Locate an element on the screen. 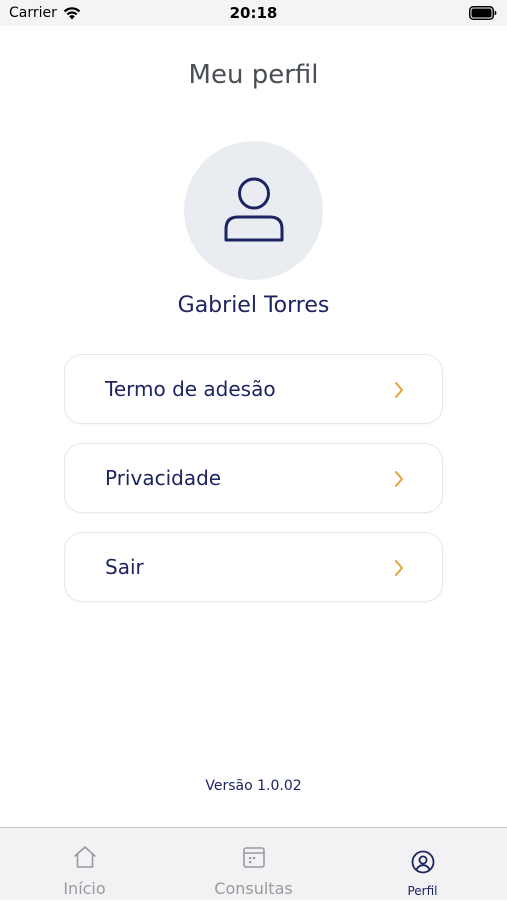 This screenshot has height=901, width=507. user-name: Gabriel Torres is located at coordinates (253, 305).